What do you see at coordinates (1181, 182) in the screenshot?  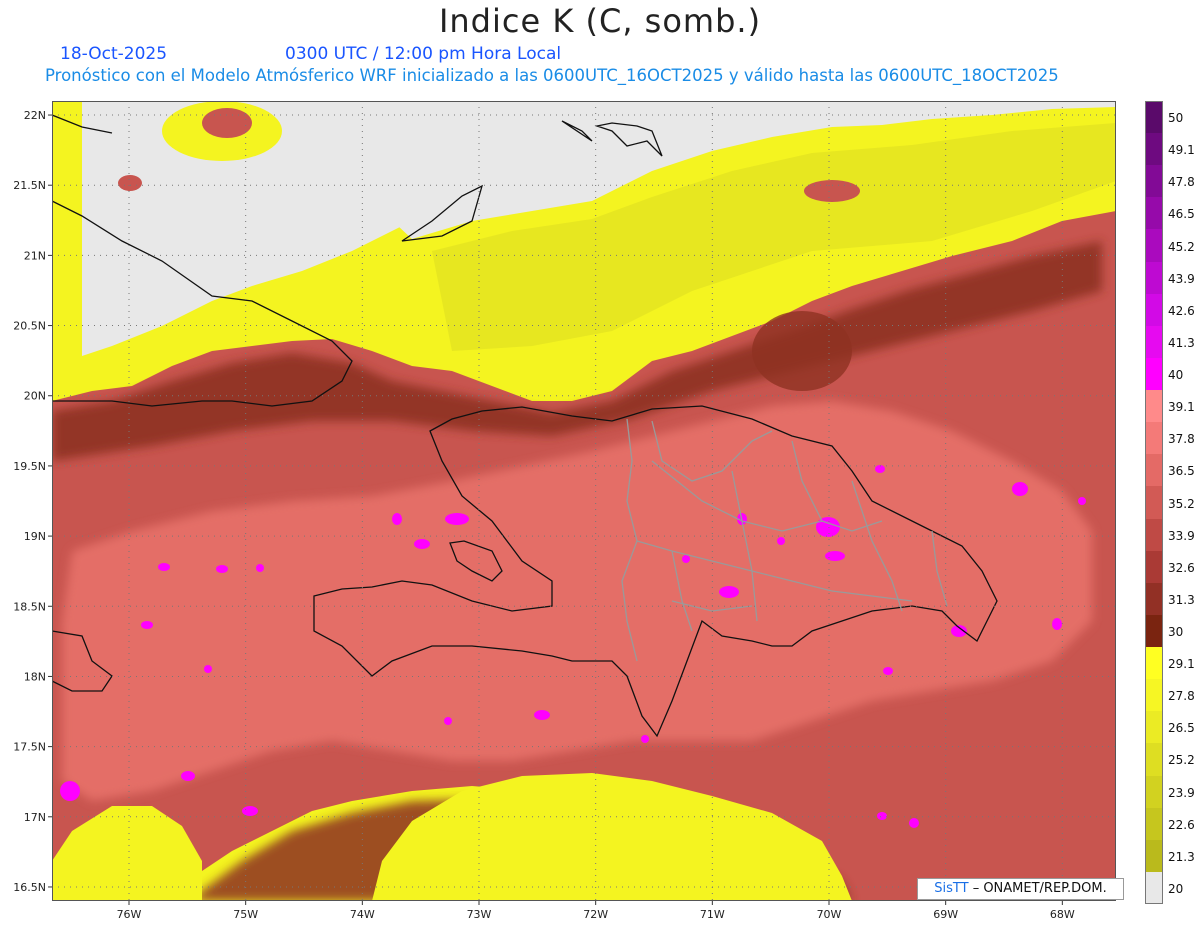 I see `color-scale-label: 47.8` at bounding box center [1181, 182].